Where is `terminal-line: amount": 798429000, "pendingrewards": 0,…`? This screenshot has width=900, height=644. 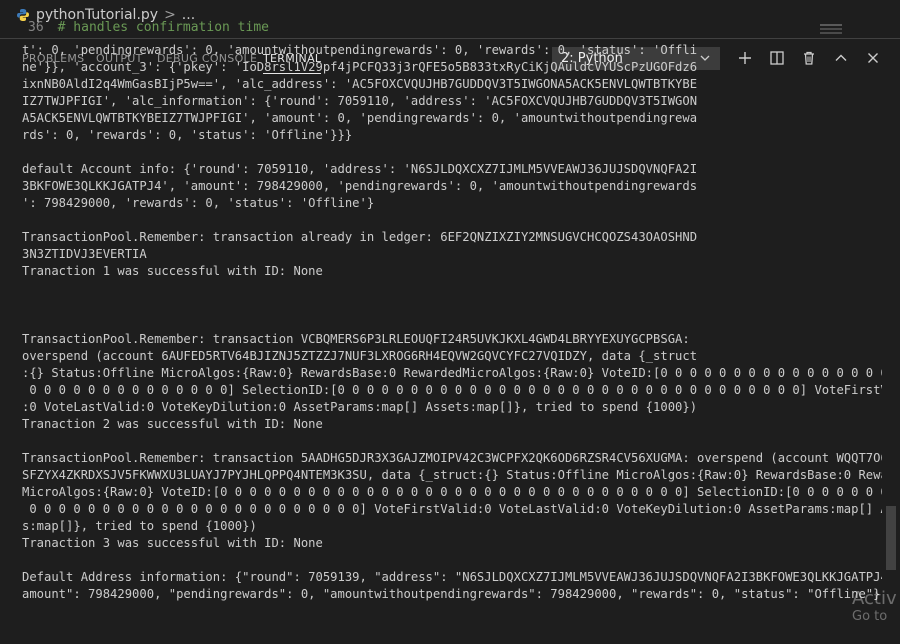 terminal-line: amount": 798429000, "pendingrewards": 0,… is located at coordinates (451, 594).